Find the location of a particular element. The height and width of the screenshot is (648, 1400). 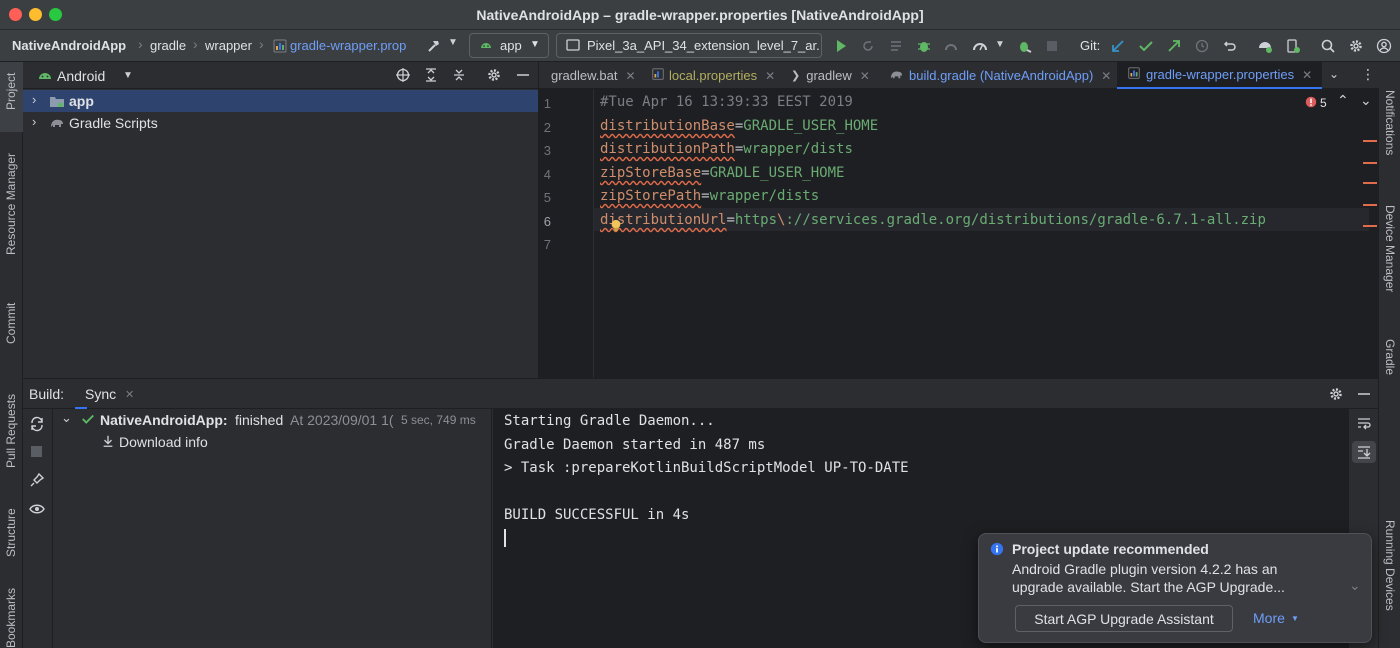

previous-error-icon: ⌃ is located at coordinates (1343, 100).